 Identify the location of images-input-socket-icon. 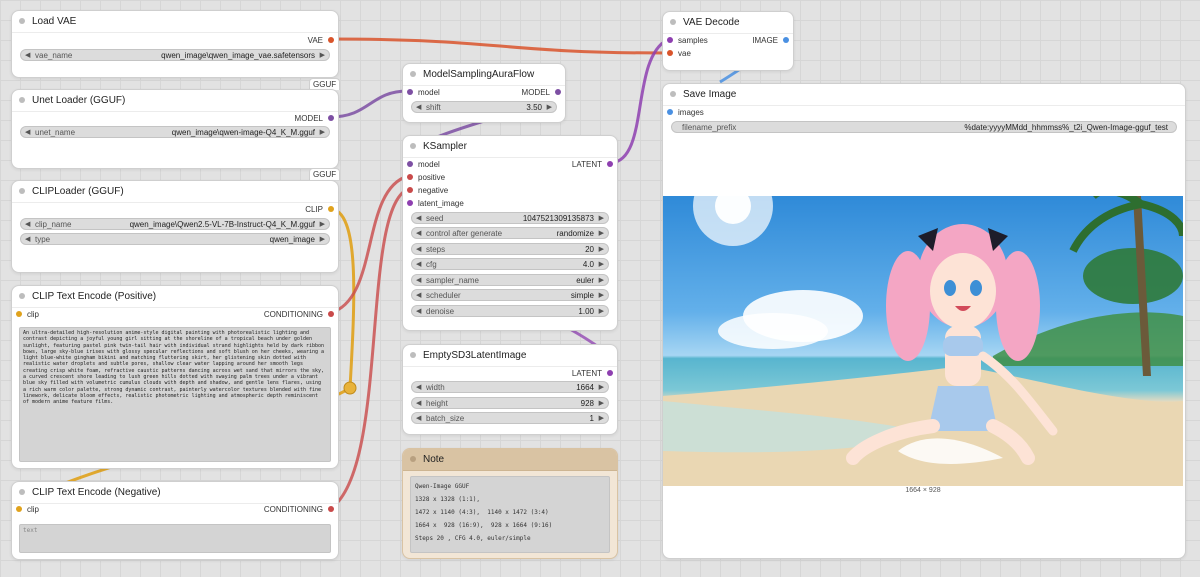
(670, 111).